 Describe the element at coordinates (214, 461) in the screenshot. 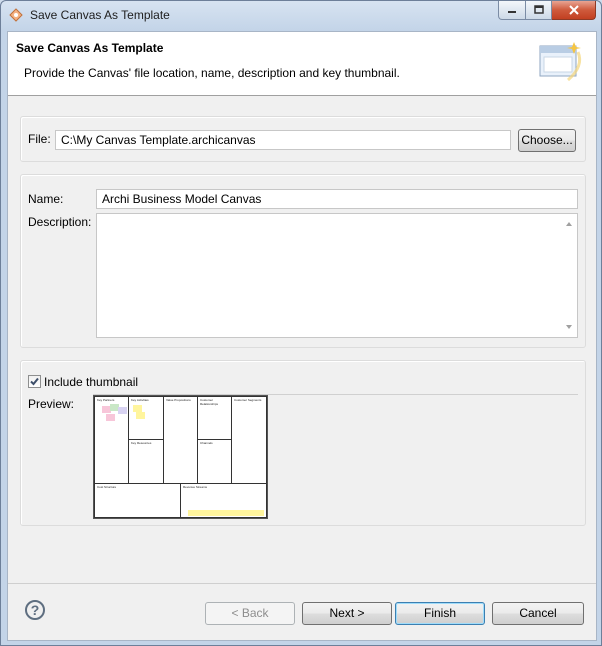

I see `canvas-cell: Channels` at that location.